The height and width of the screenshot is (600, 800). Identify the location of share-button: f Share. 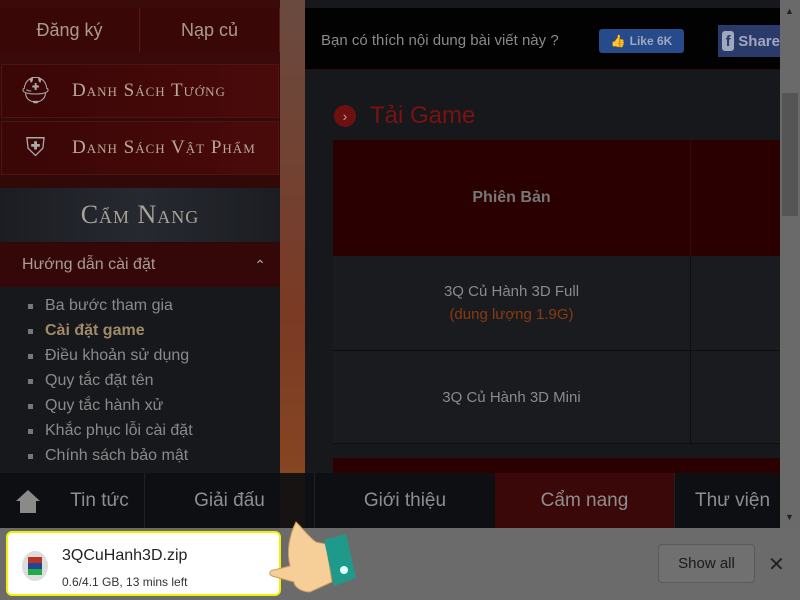
(749, 41).